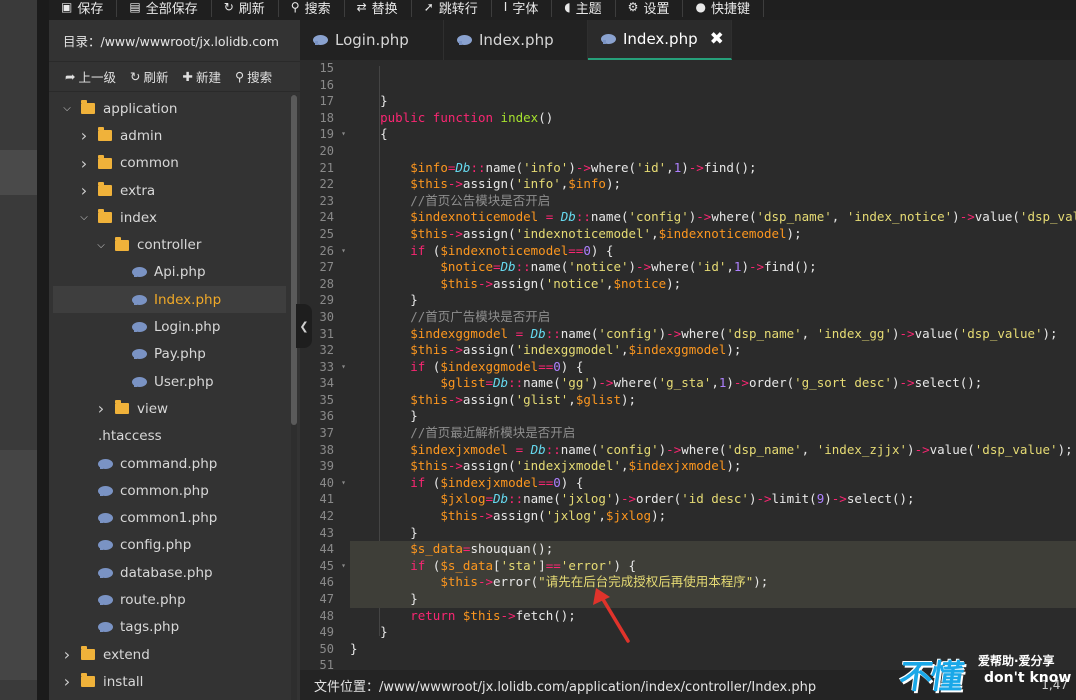 Image resolution: width=1076 pixels, height=700 pixels. What do you see at coordinates (326, 316) in the screenshot?
I see `line-number-text: 30` at bounding box center [326, 316].